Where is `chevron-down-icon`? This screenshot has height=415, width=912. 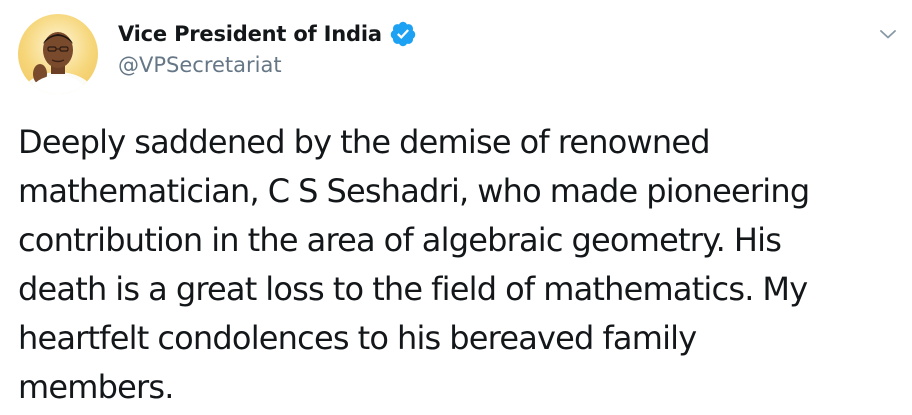 chevron-down-icon is located at coordinates (888, 34).